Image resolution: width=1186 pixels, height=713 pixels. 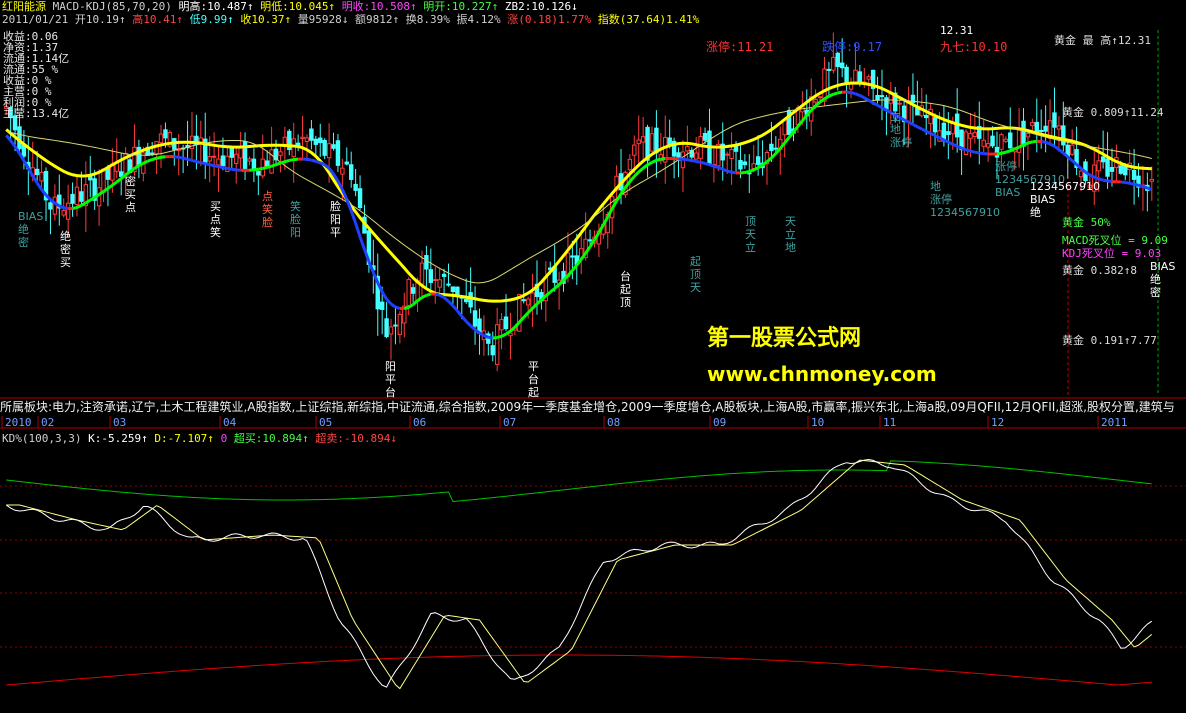 What do you see at coordinates (464, 6) in the screenshot?
I see `header-field-5: 明开:10.227↑` at bounding box center [464, 6].